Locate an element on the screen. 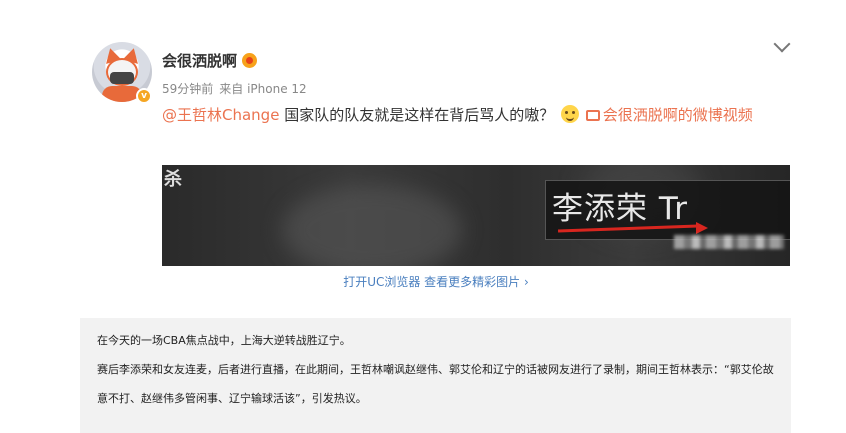  username: 会很洒脱啊 is located at coordinates (199, 61).